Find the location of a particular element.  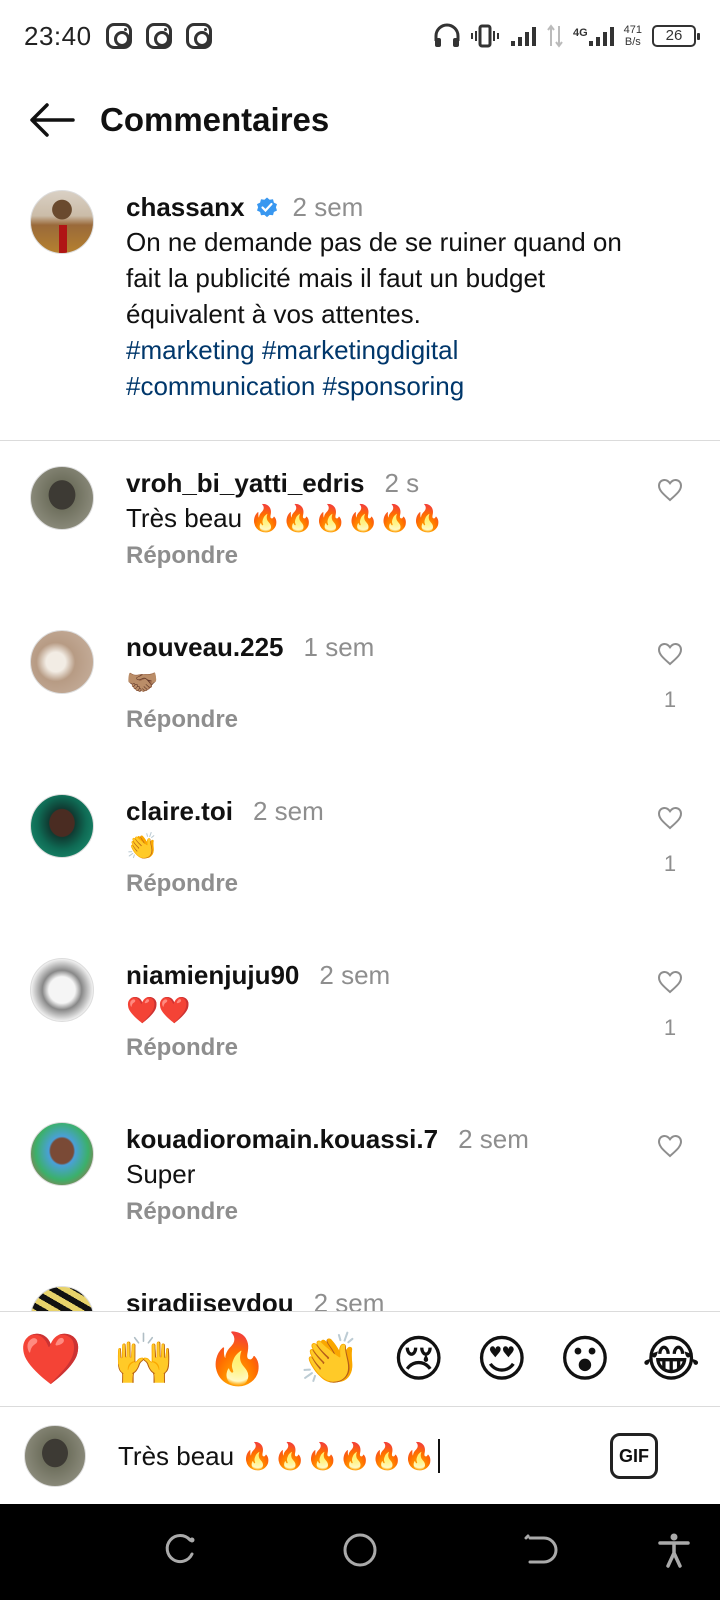

comment-user-line: kouadioromain.kouassi.7 2 sem is located at coordinates (386, 1139).